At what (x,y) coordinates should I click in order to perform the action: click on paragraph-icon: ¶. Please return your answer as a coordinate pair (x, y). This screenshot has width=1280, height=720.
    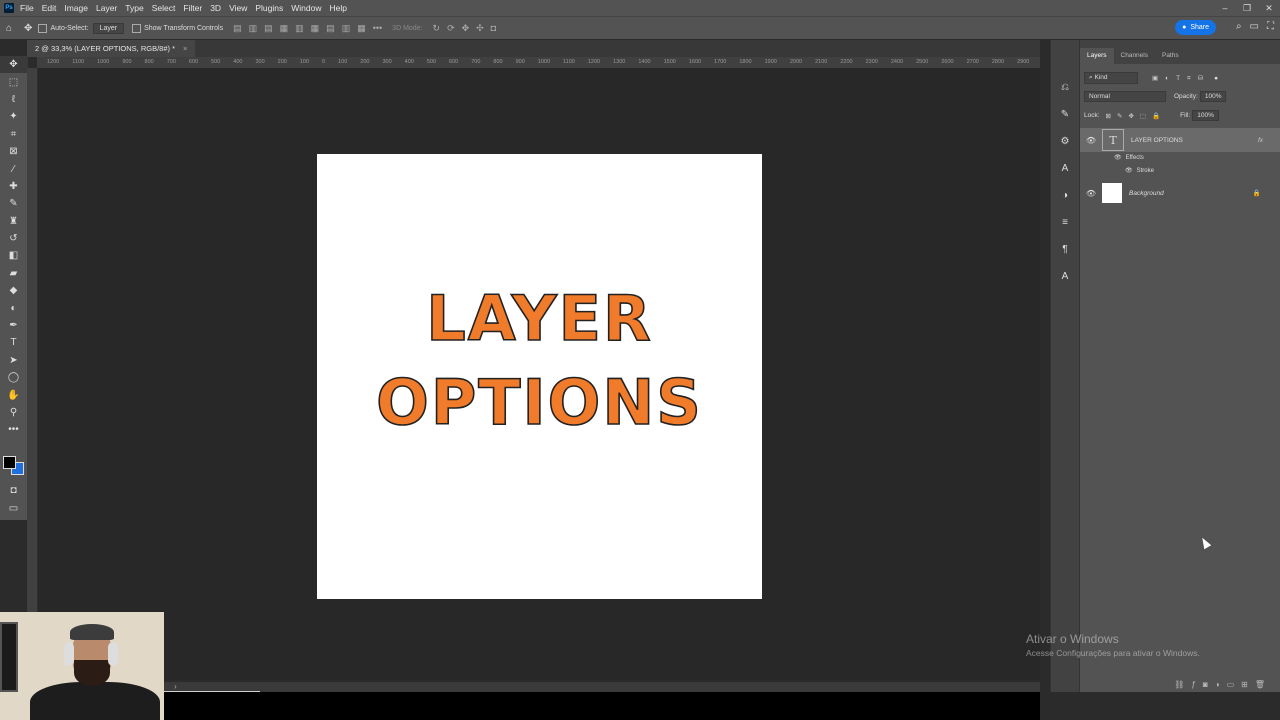
    Looking at the image, I should click on (1065, 249).